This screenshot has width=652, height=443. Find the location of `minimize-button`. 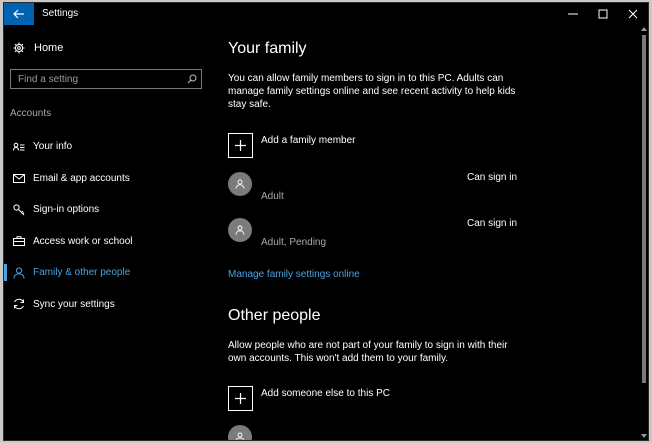

minimize-button is located at coordinates (573, 14).